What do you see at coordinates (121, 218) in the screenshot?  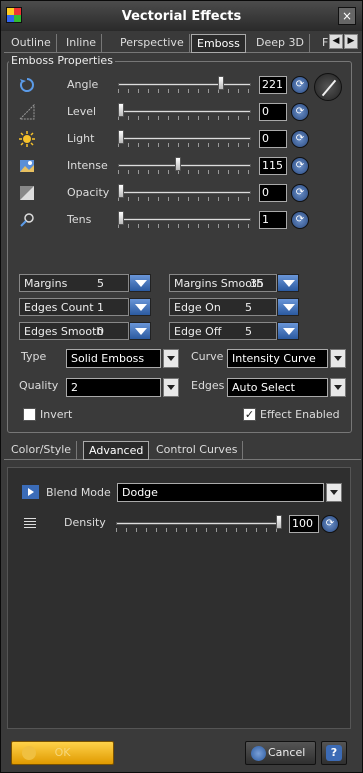 I see `tens-slider-thumb` at bounding box center [121, 218].